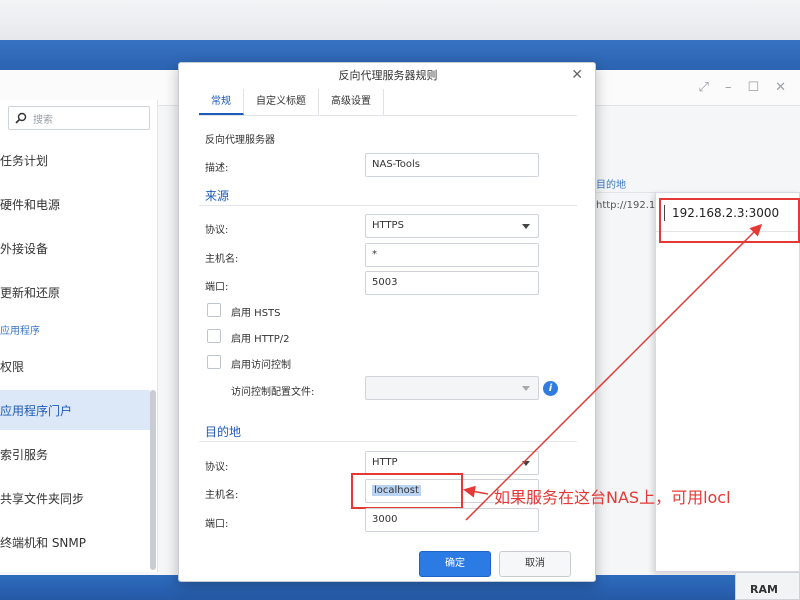 Image resolution: width=800 pixels, height=600 pixels. Describe the element at coordinates (452, 226) in the screenshot. I see `source-protocol-select: HTTPS` at that location.